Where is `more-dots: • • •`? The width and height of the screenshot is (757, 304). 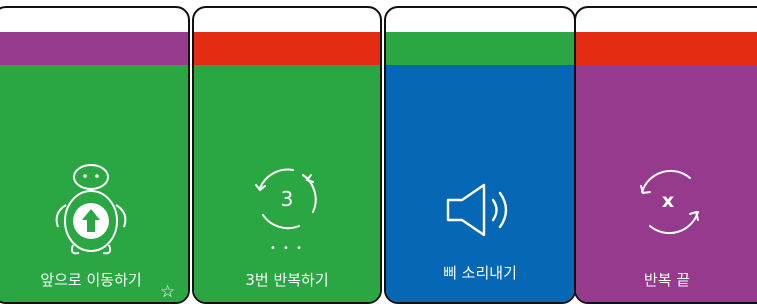
more-dots: • • • is located at coordinates (287, 248).